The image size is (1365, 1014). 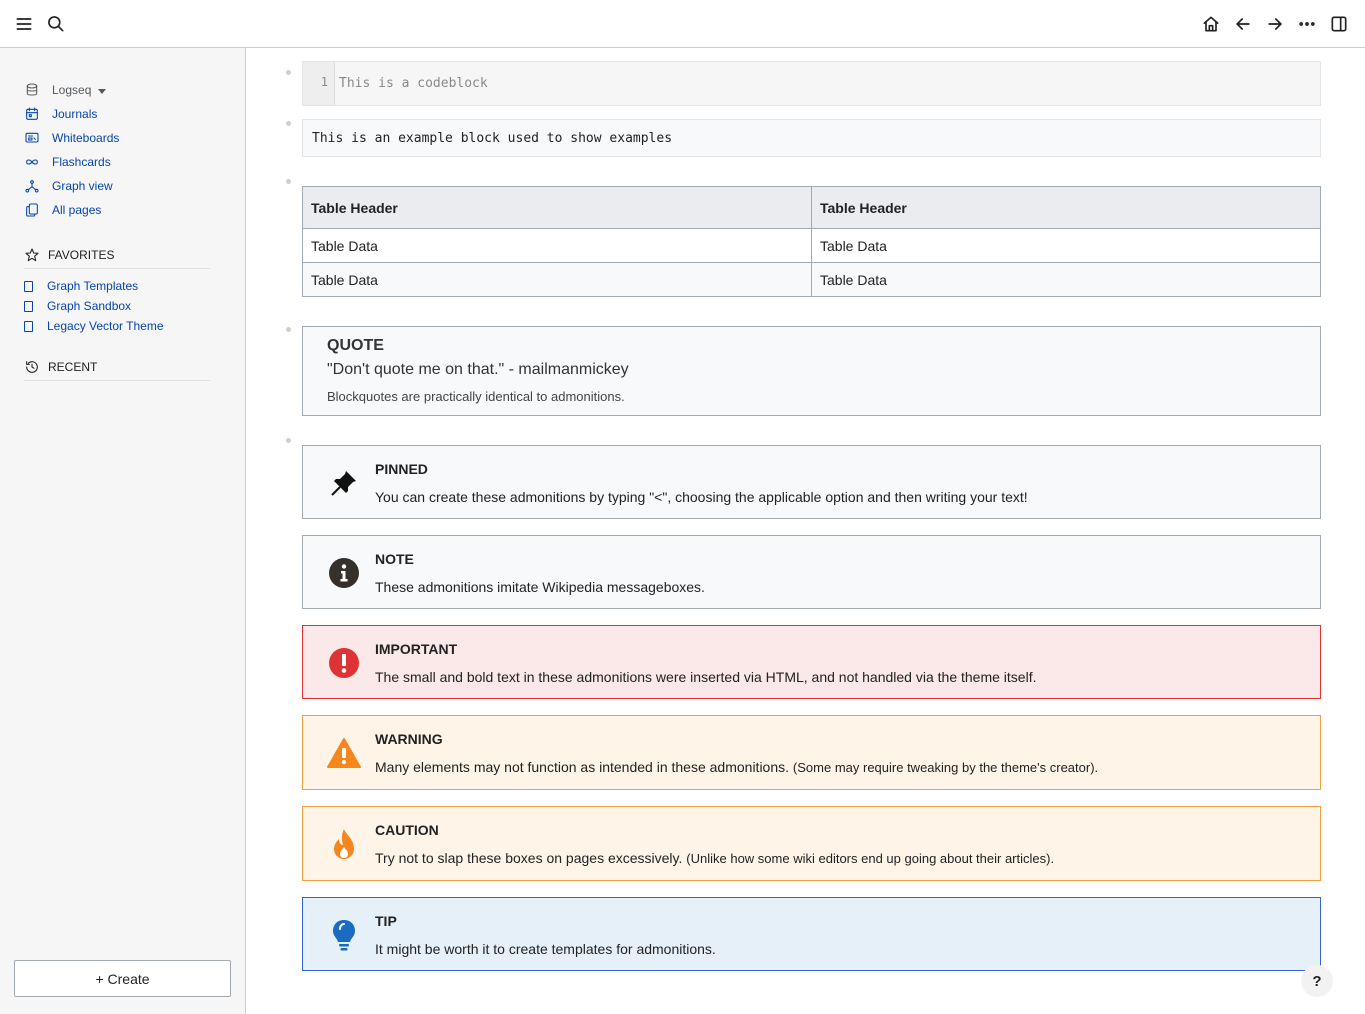 I want to click on sidebar-item-flashcards: Flashcards, so click(x=67, y=162).